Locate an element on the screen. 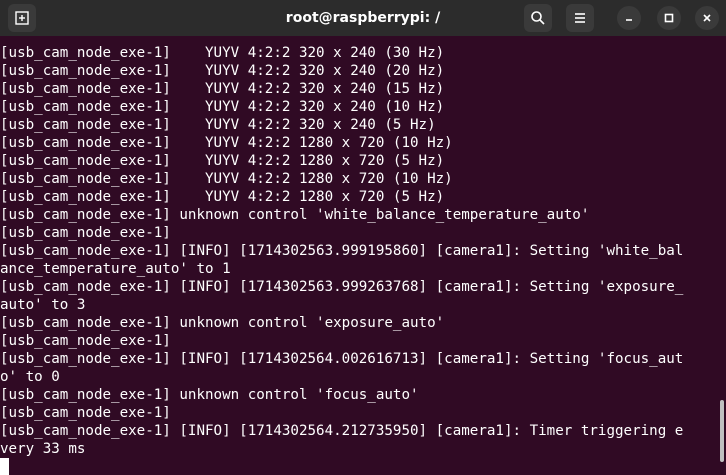  terminal-line: ance_temperature_auto' to 1 is located at coordinates (115, 269).